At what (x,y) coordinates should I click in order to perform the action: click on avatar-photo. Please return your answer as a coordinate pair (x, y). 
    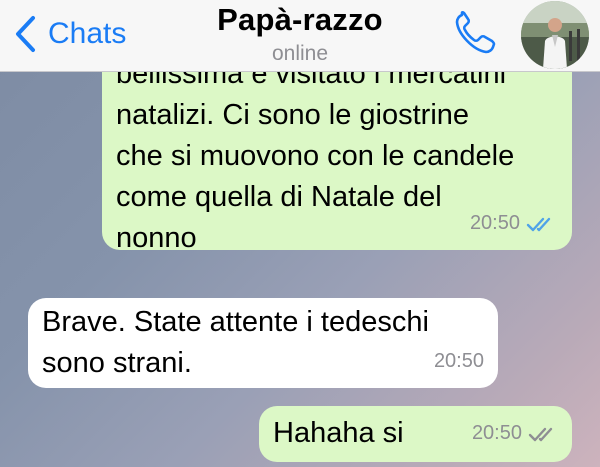
    Looking at the image, I should click on (555, 35).